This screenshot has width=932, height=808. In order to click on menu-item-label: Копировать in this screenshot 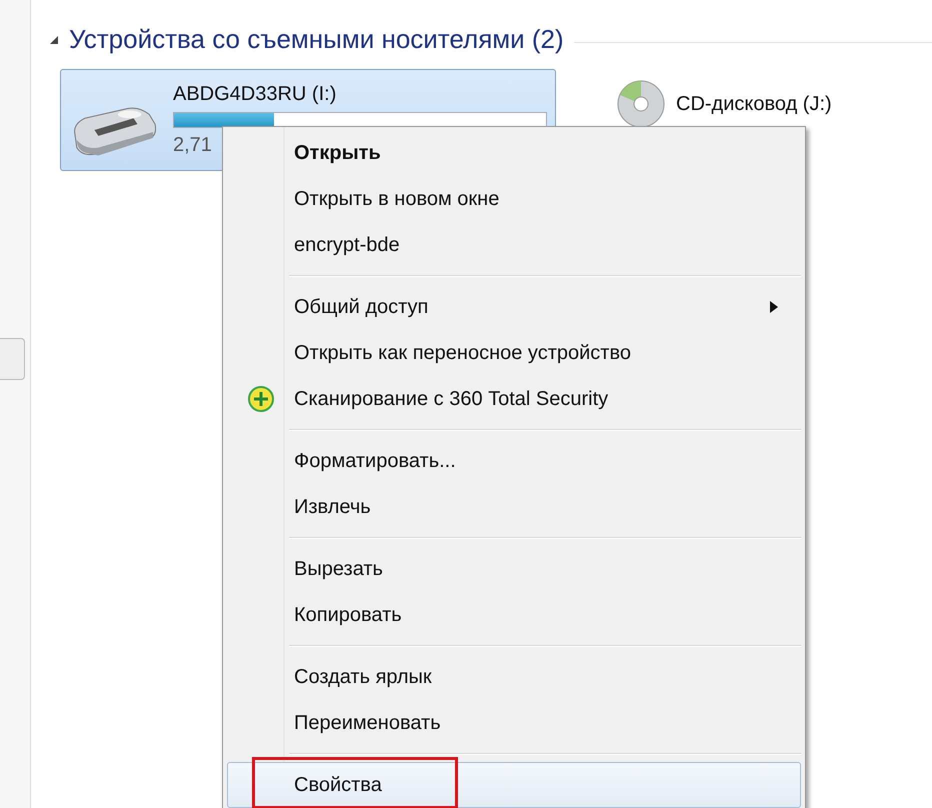, I will do `click(348, 615)`.